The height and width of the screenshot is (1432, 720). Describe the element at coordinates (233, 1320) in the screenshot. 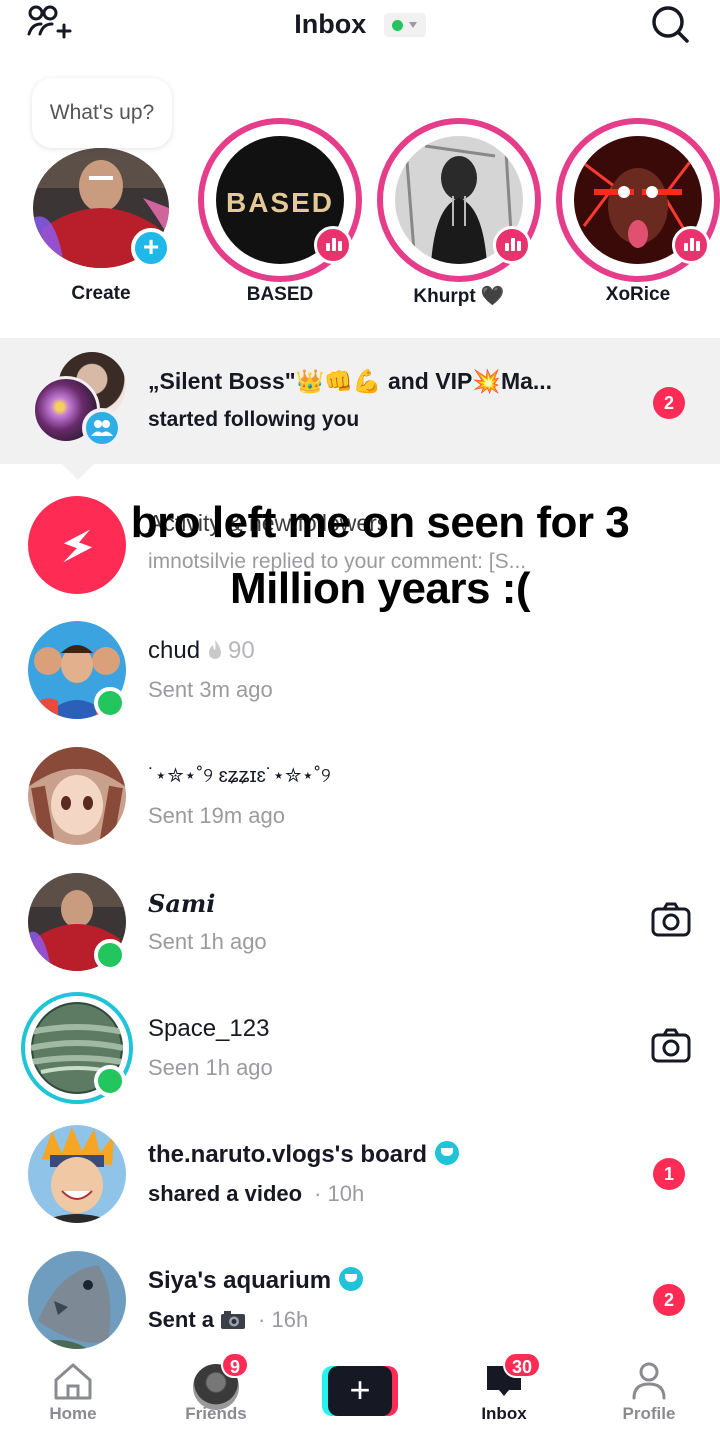

I see `camera-emoji-icon` at that location.